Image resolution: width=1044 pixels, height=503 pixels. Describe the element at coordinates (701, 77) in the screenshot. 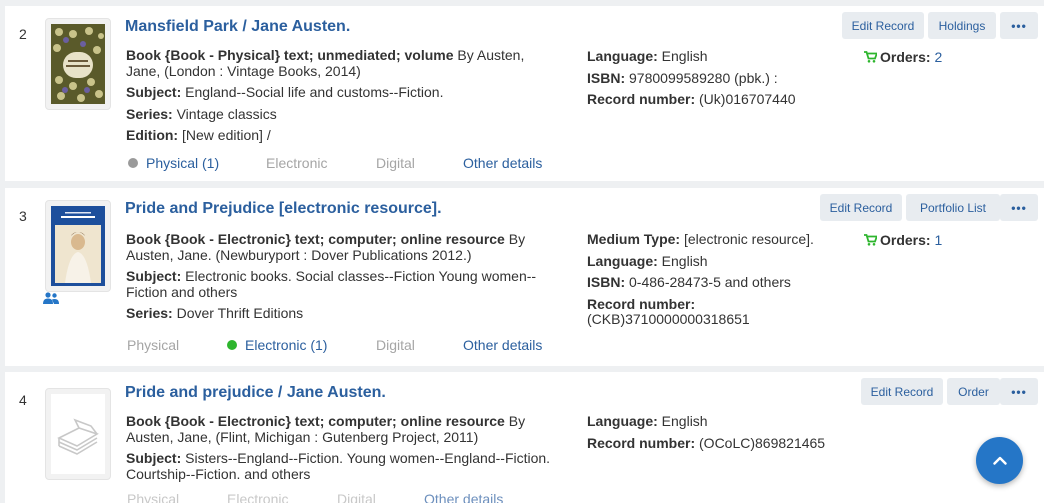

I see `isbn-value: 9780099589280 (pbk.) :` at that location.